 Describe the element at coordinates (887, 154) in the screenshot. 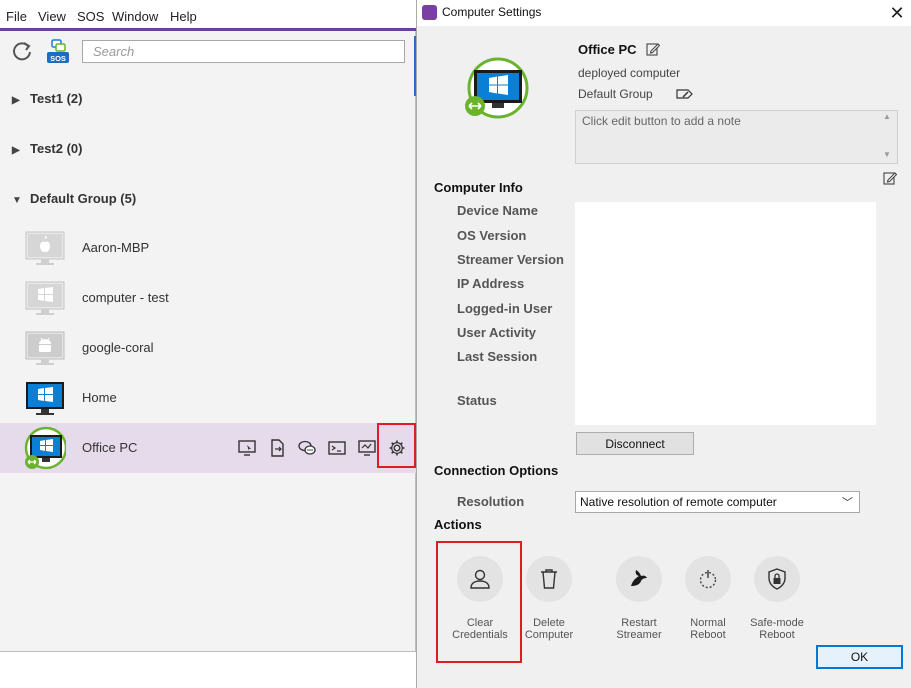

I see `scroll-down-icon: ▼` at that location.